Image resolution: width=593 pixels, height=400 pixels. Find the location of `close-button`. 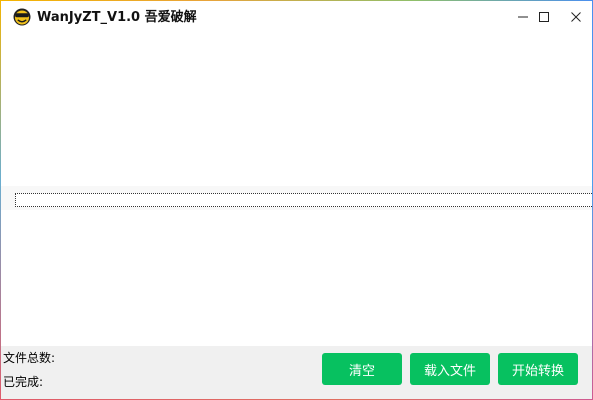

close-button is located at coordinates (573, 16).